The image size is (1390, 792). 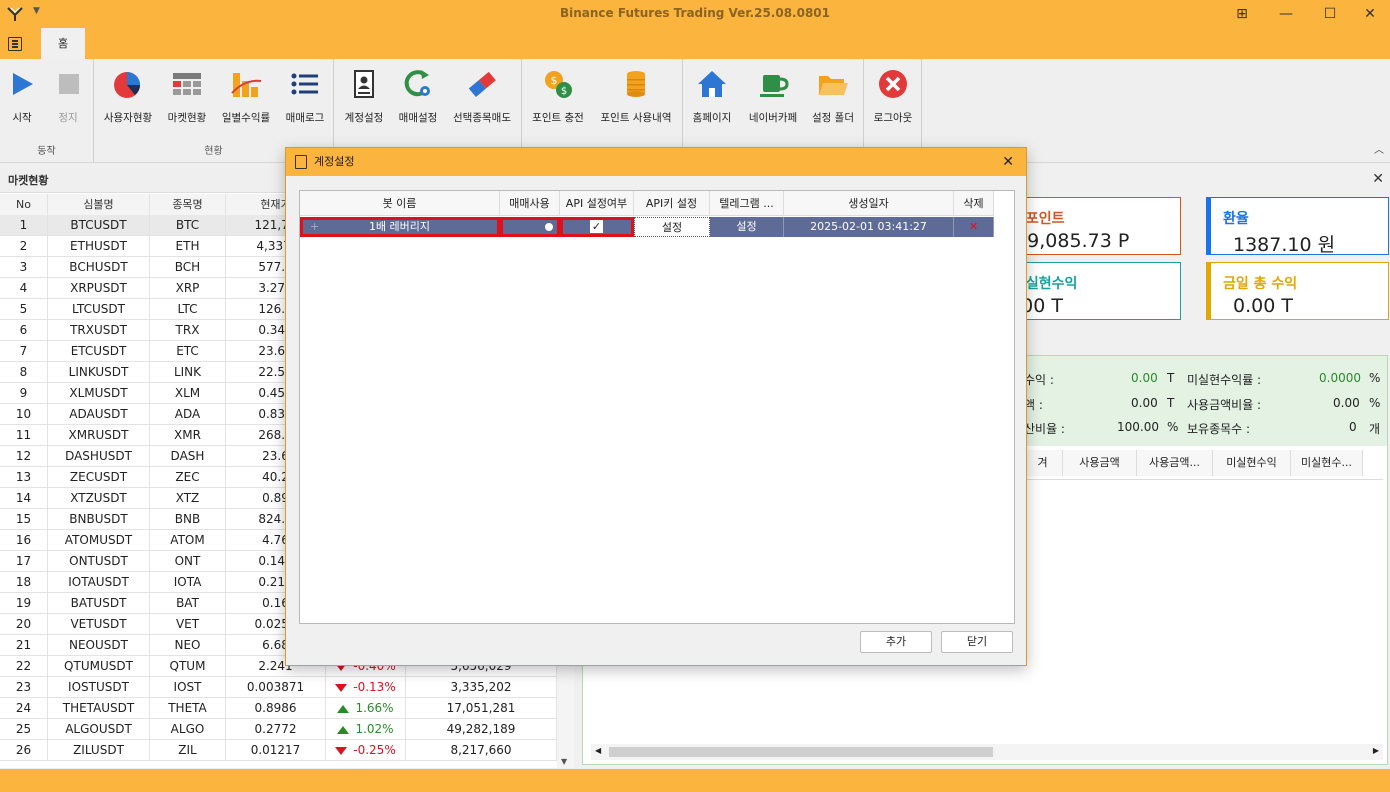 I want to click on table-cell: ZEC, so click(x=188, y=477).